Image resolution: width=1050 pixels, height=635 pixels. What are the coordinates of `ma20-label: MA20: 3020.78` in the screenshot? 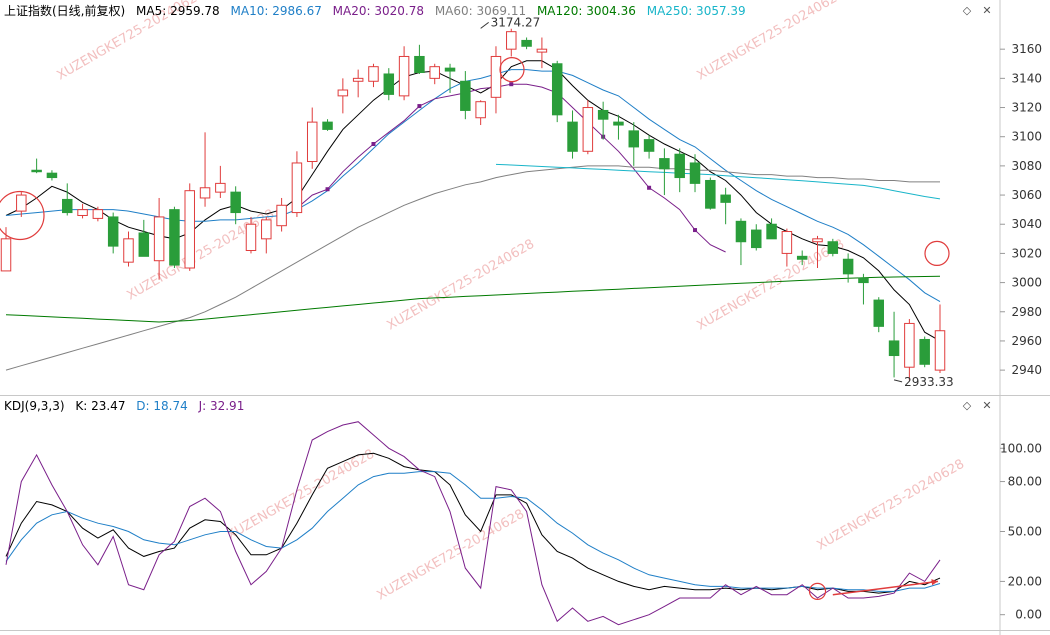 It's located at (378, 11).